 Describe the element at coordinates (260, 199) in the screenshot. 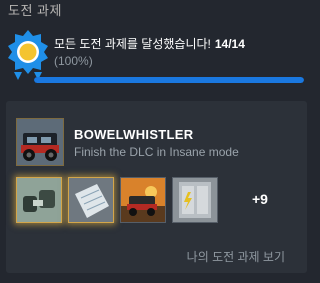

I see `more-achievements-count: +9` at that location.